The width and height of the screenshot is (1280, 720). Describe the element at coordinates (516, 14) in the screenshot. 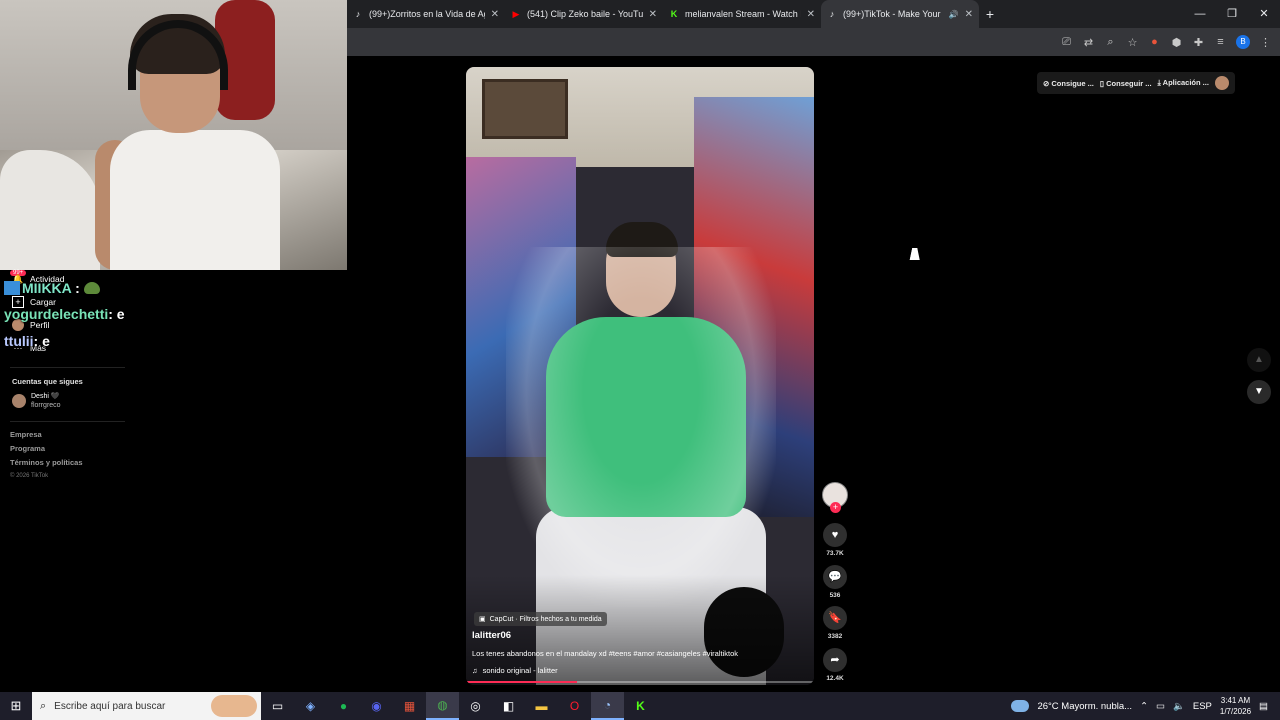

I see `youtube-icon: ▶` at that location.